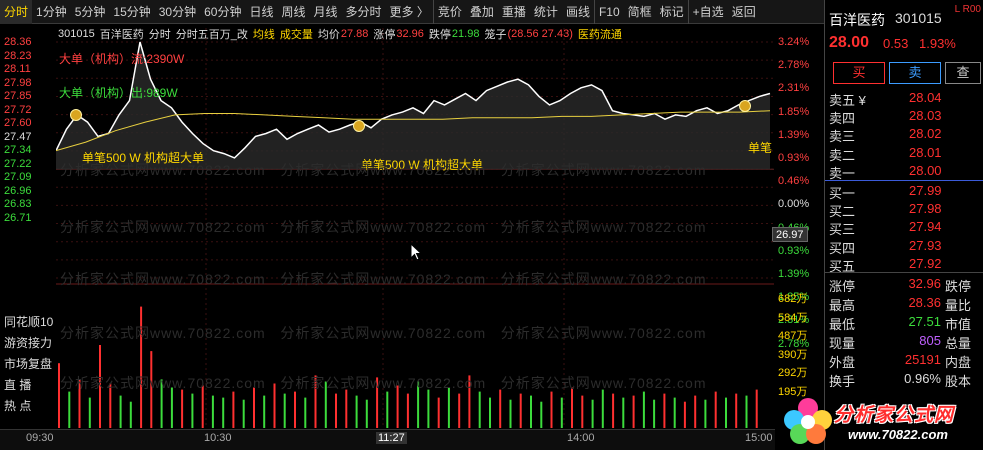 This screenshot has height=450, width=983. I want to click on toolbar-item: 5分钟, so click(90, 12).